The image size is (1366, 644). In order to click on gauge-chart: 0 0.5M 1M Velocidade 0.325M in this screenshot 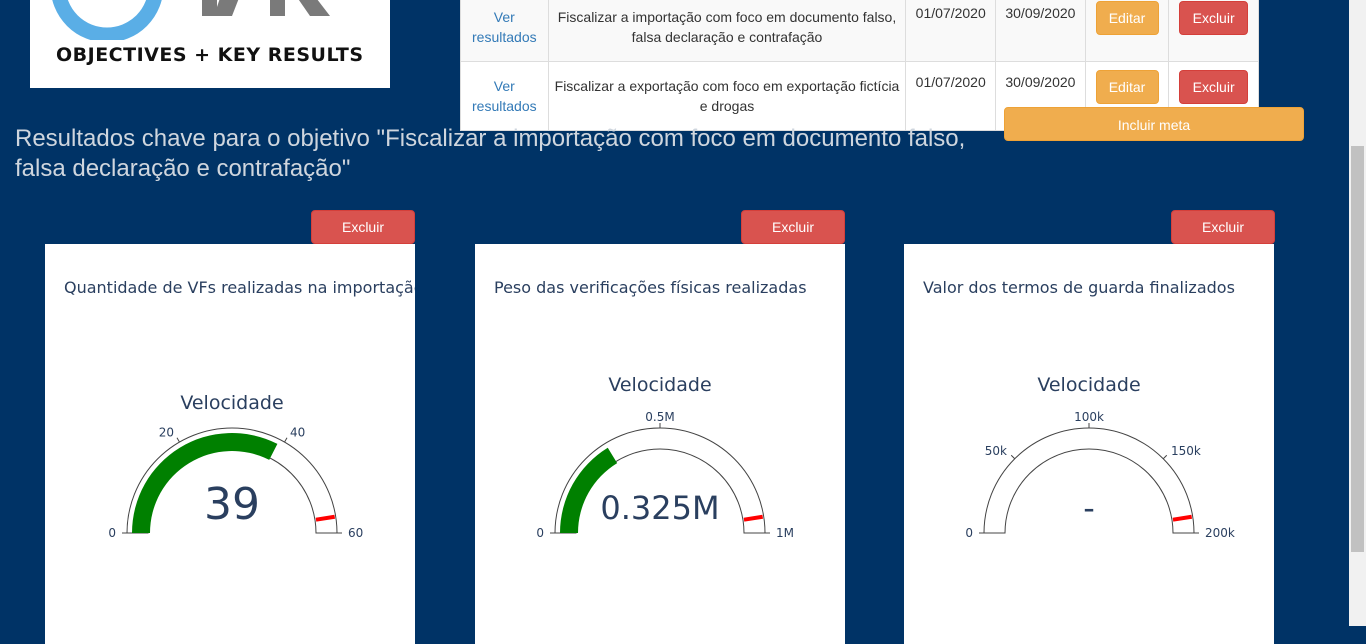, I will do `click(665, 457)`.